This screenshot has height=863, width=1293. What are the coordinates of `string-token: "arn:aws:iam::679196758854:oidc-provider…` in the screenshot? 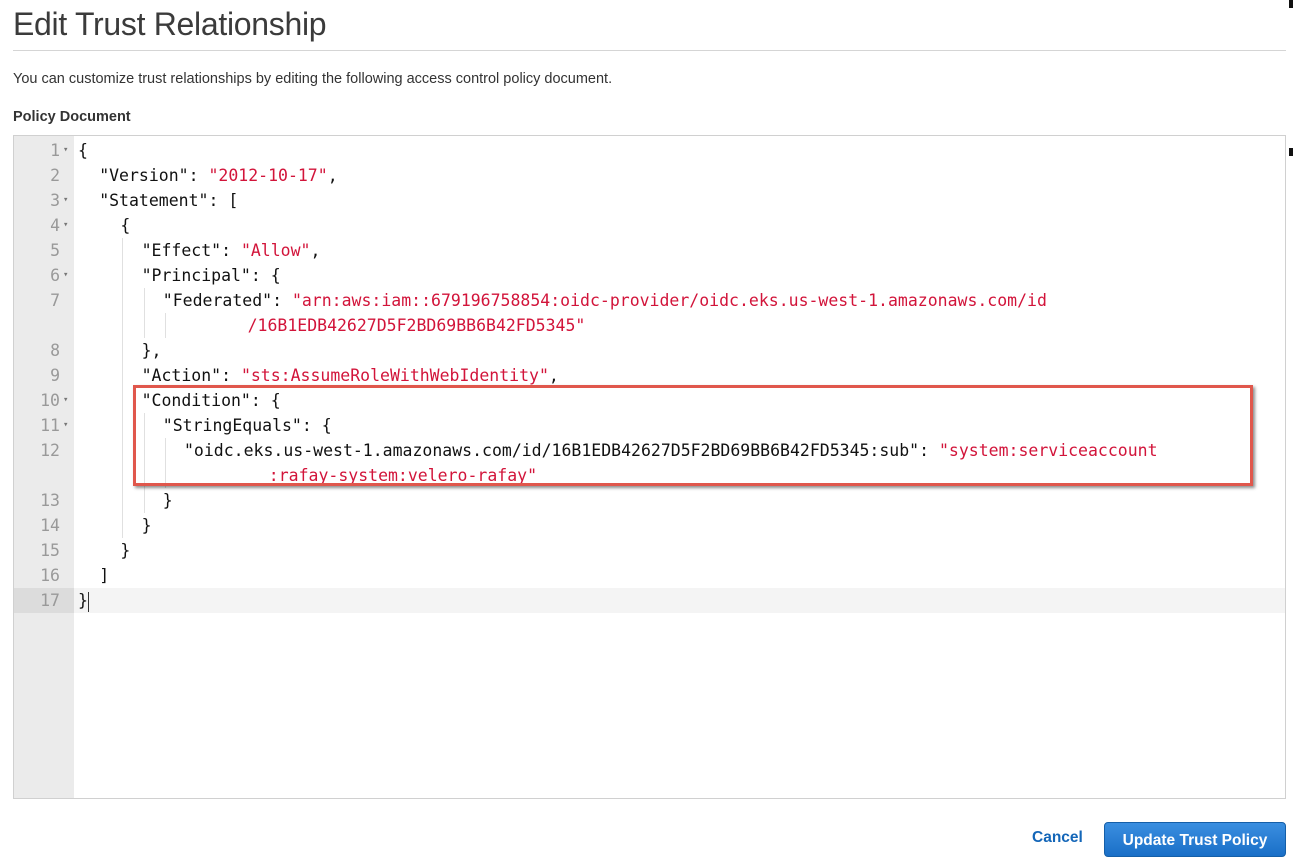 It's located at (669, 300).